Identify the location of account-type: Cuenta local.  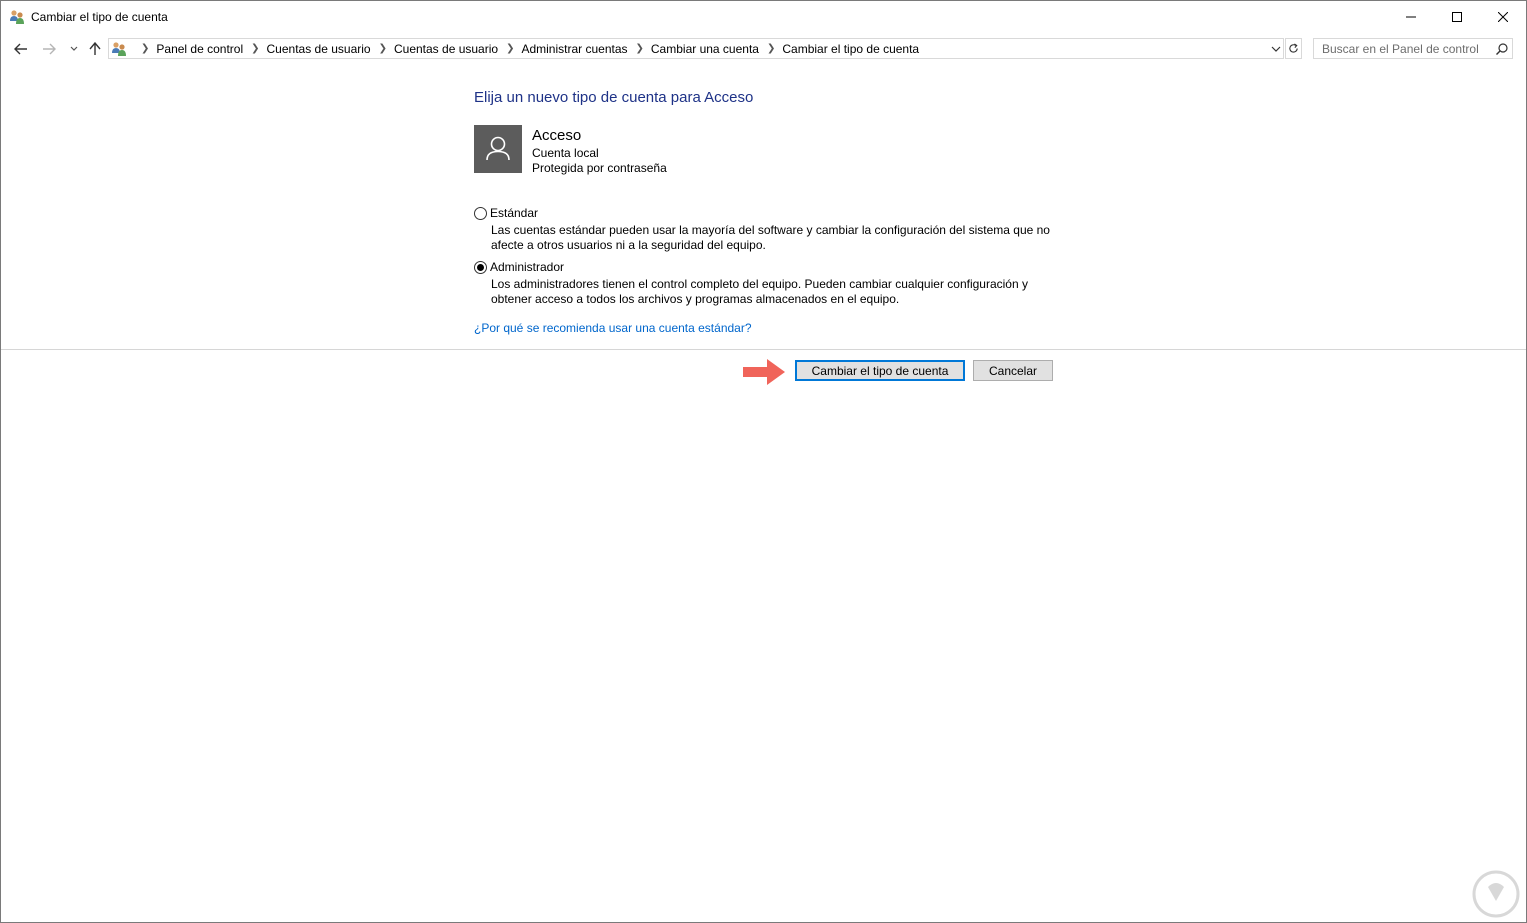
(565, 153).